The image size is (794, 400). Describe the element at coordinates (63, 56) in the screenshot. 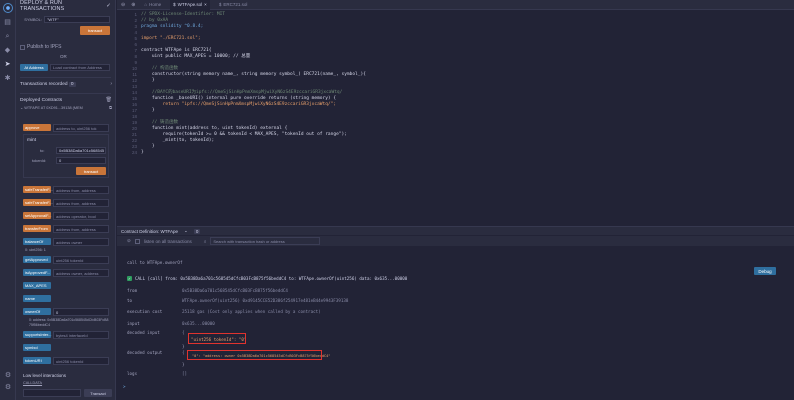

I see `or-label: OR` at that location.